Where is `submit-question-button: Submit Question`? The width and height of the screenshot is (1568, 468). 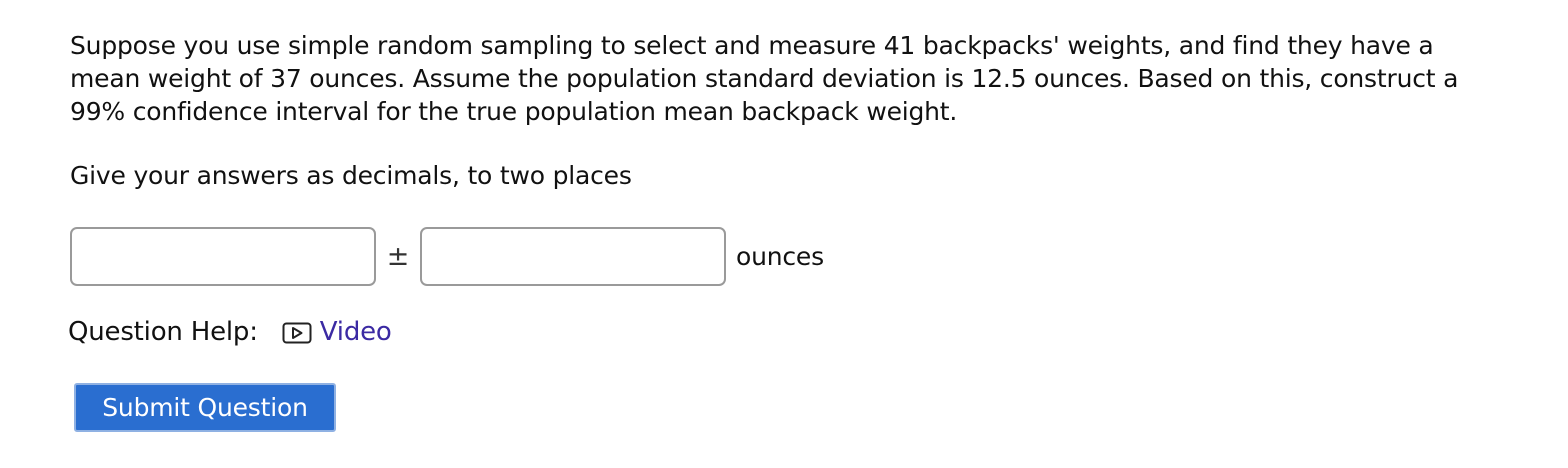 submit-question-button: Submit Question is located at coordinates (205, 407).